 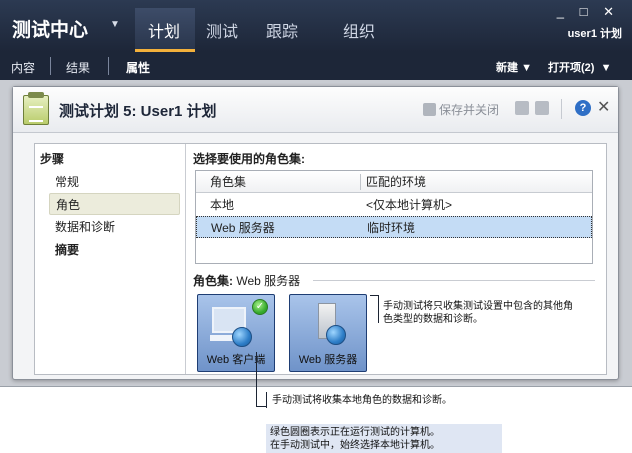 I want to click on app-title: 测试中心, so click(x=50, y=28).